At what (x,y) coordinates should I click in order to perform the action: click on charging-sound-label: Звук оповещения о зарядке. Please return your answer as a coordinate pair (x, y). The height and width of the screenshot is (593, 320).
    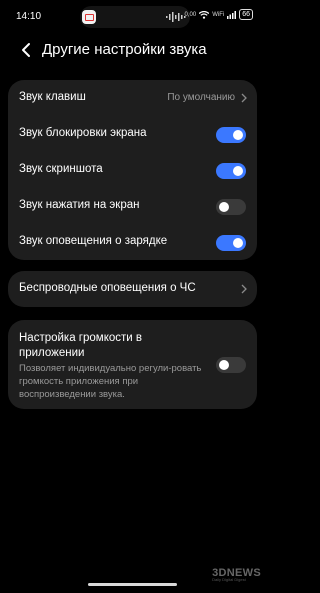
    Looking at the image, I should click on (93, 241).